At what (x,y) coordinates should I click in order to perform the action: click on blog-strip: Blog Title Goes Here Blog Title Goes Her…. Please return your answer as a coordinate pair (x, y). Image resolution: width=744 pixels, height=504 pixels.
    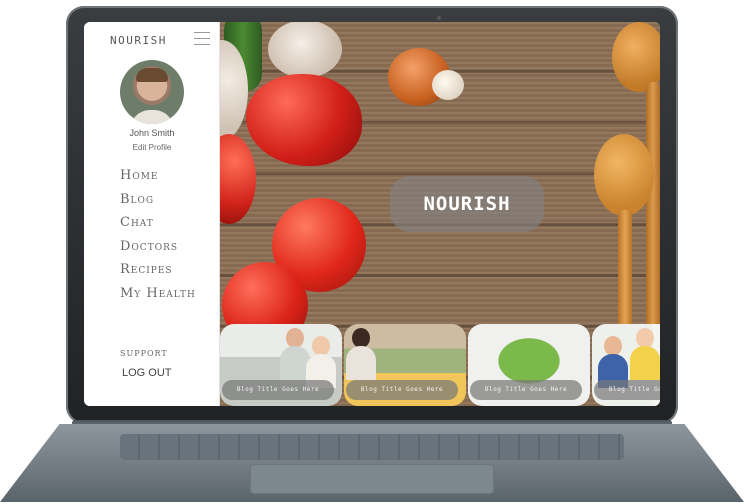
    Looking at the image, I should click on (440, 365).